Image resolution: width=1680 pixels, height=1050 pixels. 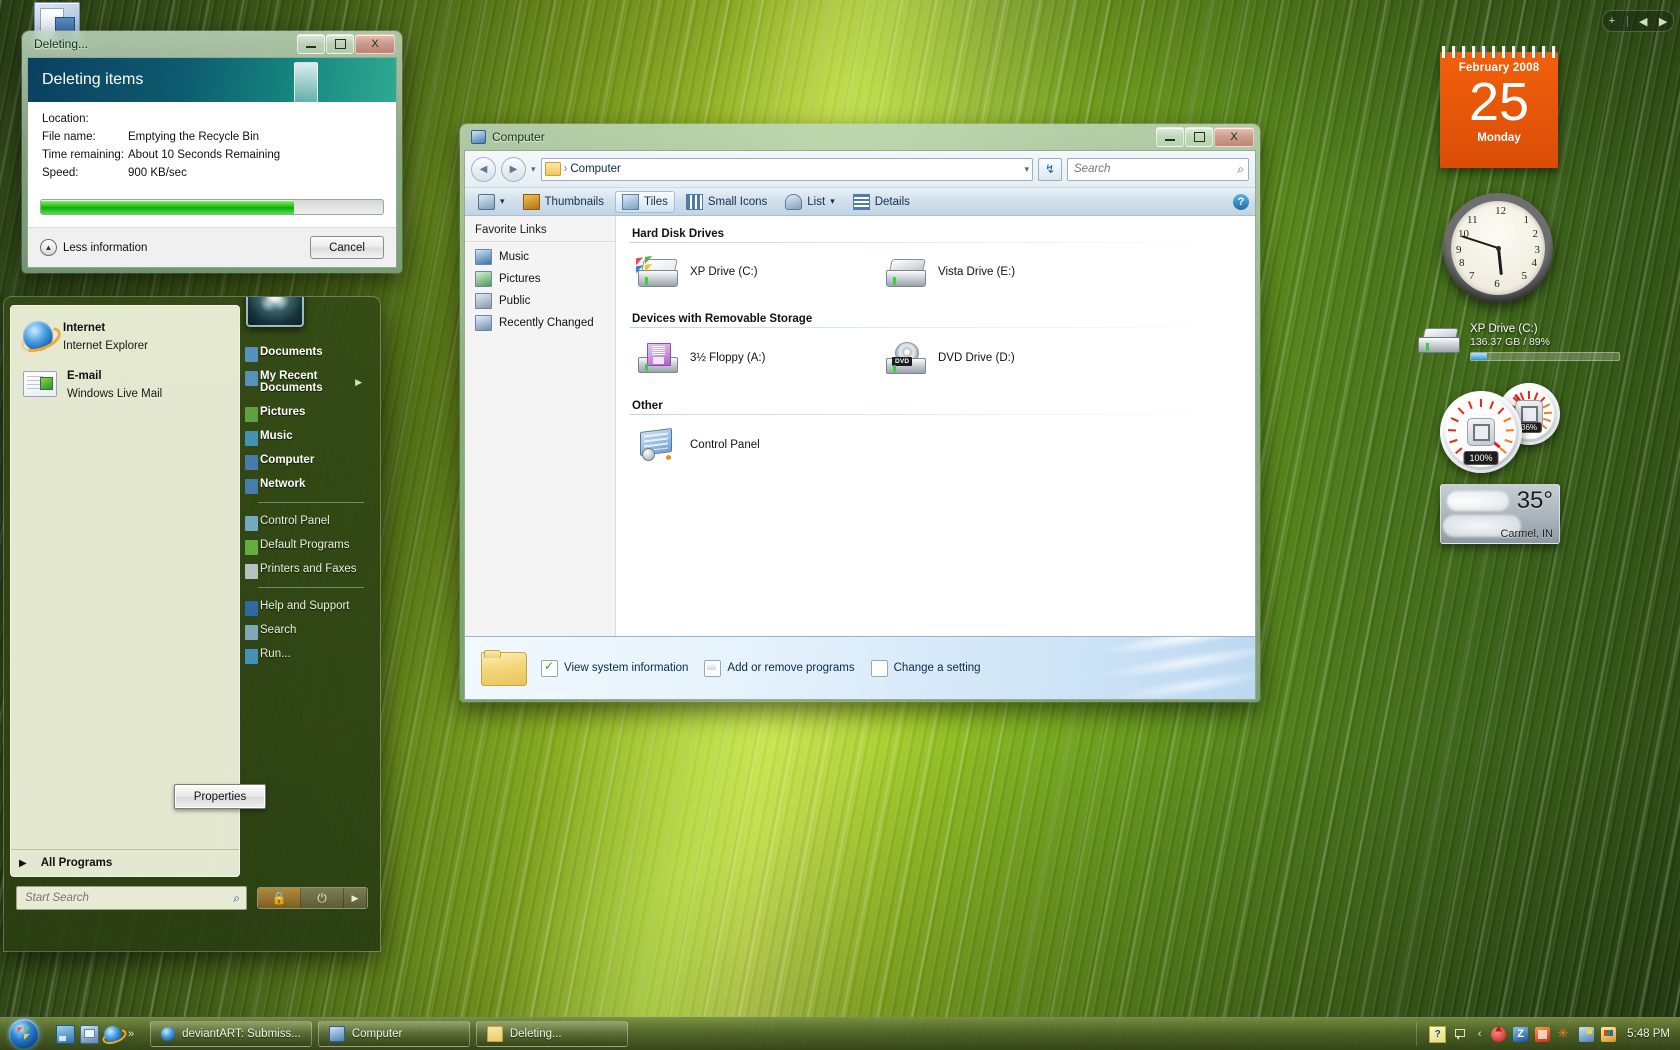 I want to click on show-desktop-icon, so click(x=65, y=1034).